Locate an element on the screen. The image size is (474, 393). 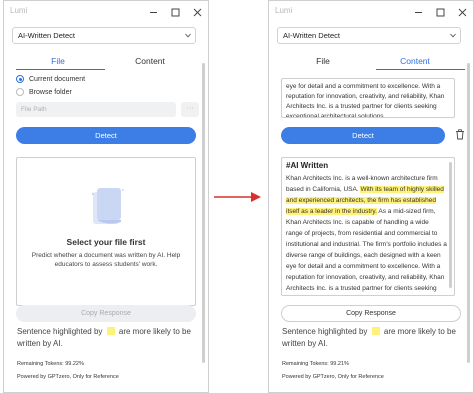
radio-button-selected is located at coordinates (20, 79).